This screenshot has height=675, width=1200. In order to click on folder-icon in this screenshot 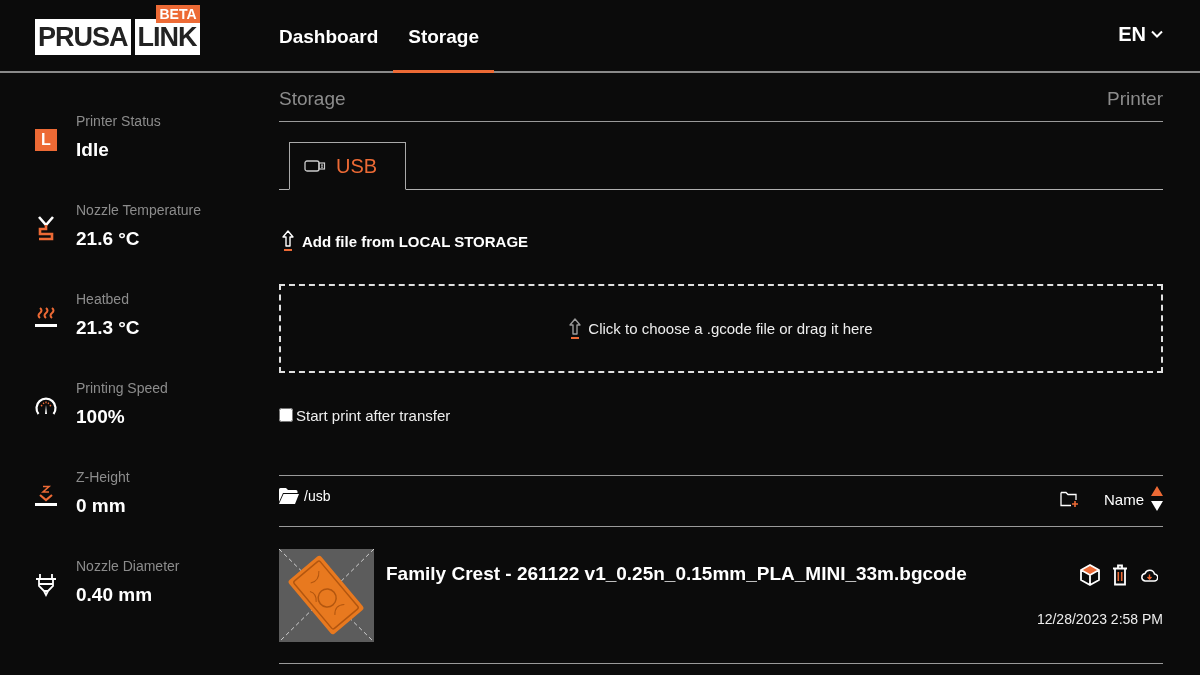, I will do `click(289, 496)`.